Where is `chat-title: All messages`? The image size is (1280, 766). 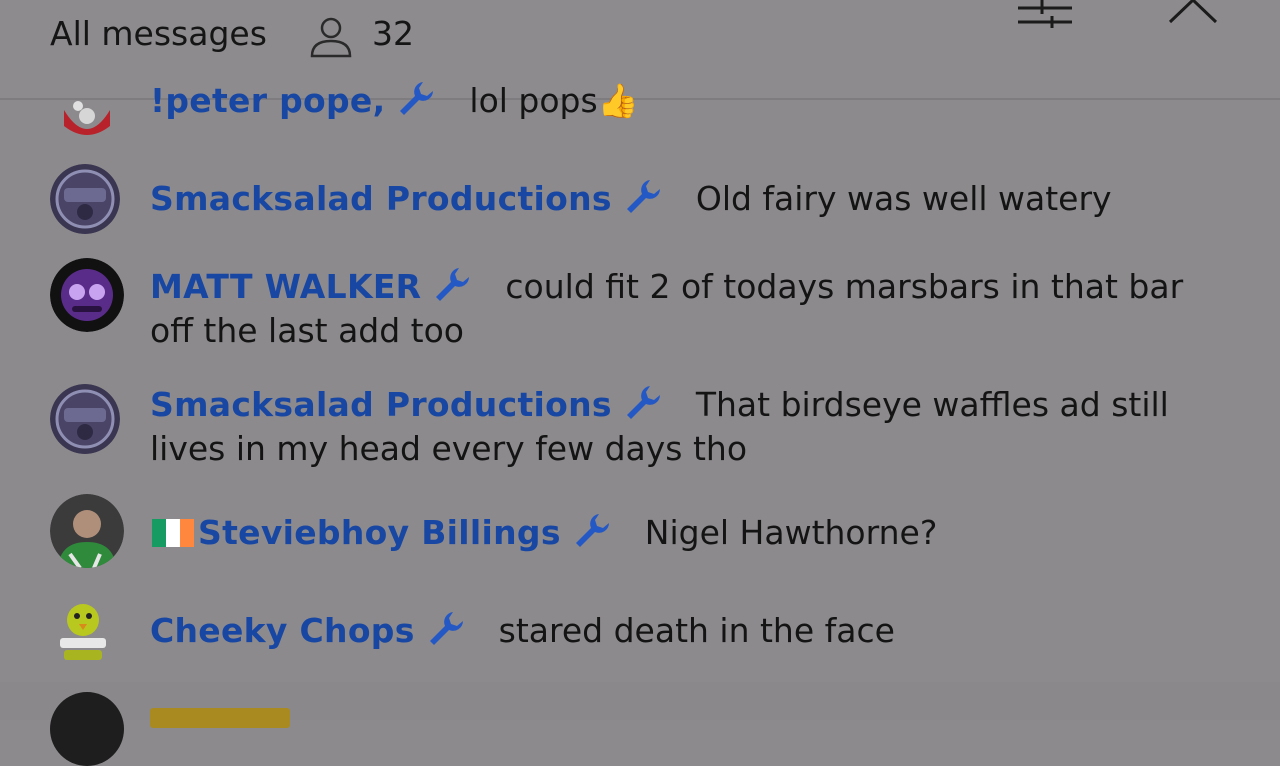
chat-title: All messages is located at coordinates (158, 33).